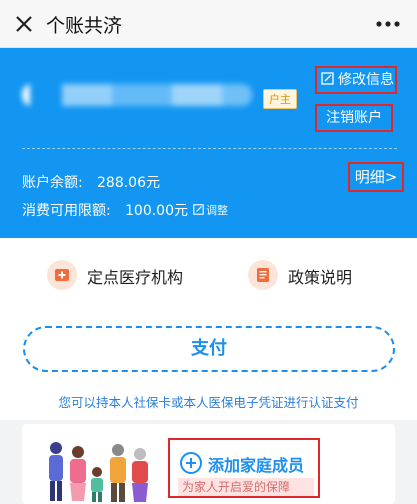 The width and height of the screenshot is (417, 504). What do you see at coordinates (191, 463) in the screenshot?
I see `plus-icon` at bounding box center [191, 463].